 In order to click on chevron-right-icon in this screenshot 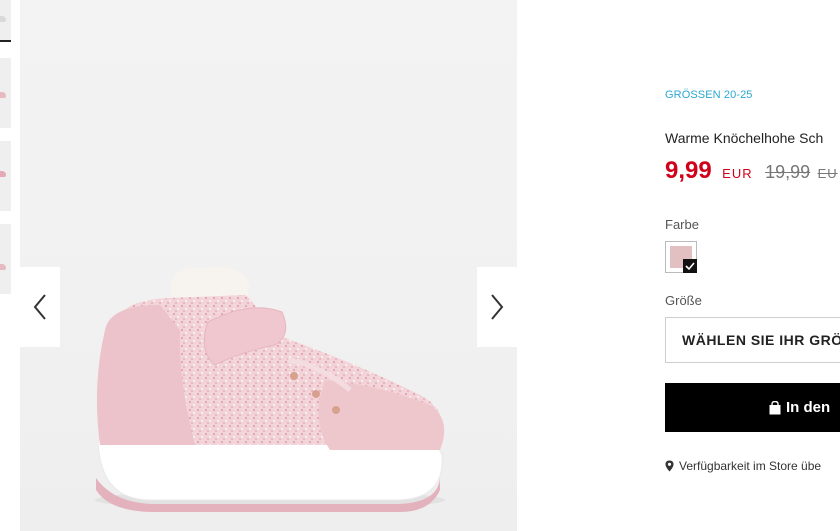, I will do `click(497, 307)`.